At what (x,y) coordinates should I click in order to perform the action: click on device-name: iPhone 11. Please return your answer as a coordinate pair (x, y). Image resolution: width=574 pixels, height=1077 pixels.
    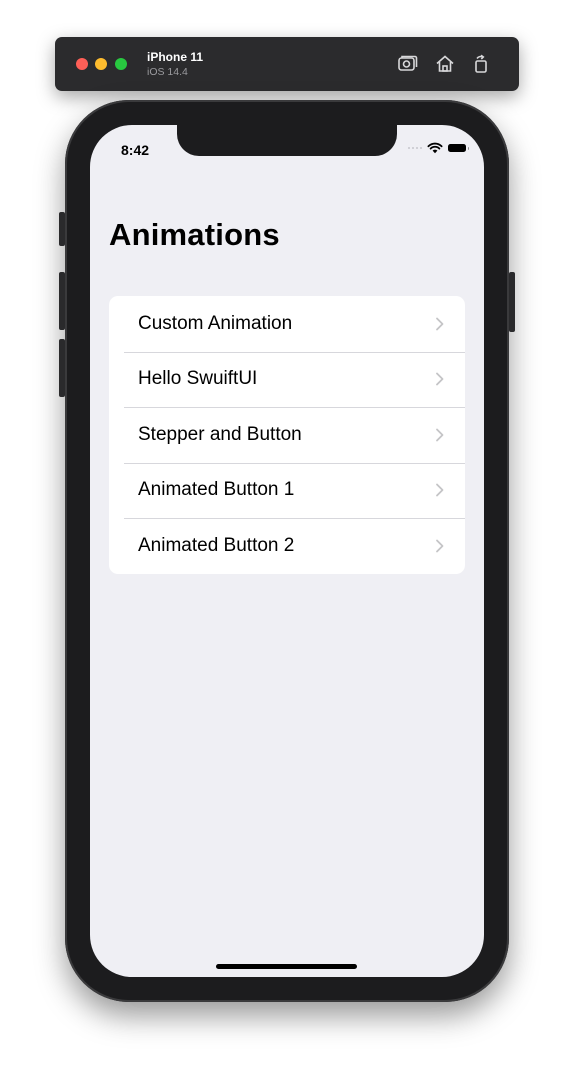
    Looking at the image, I should click on (175, 57).